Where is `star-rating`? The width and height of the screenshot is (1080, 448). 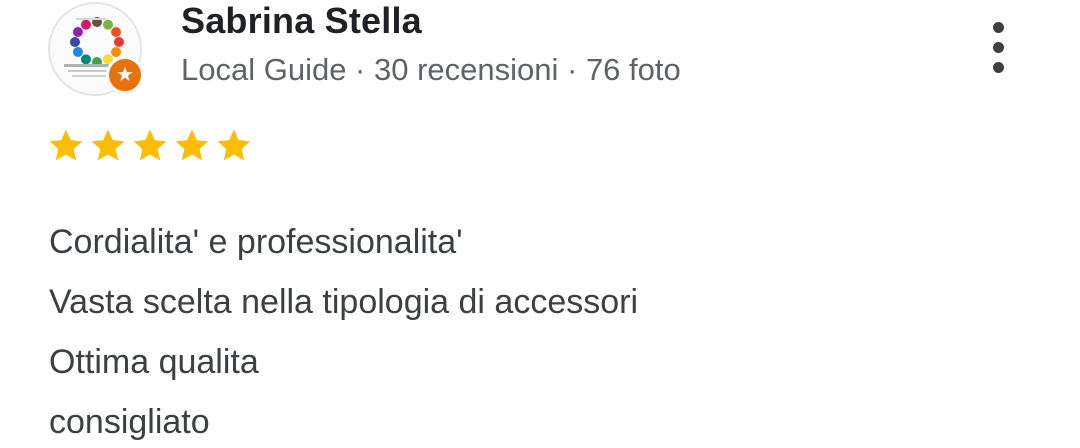
star-rating is located at coordinates (150, 146).